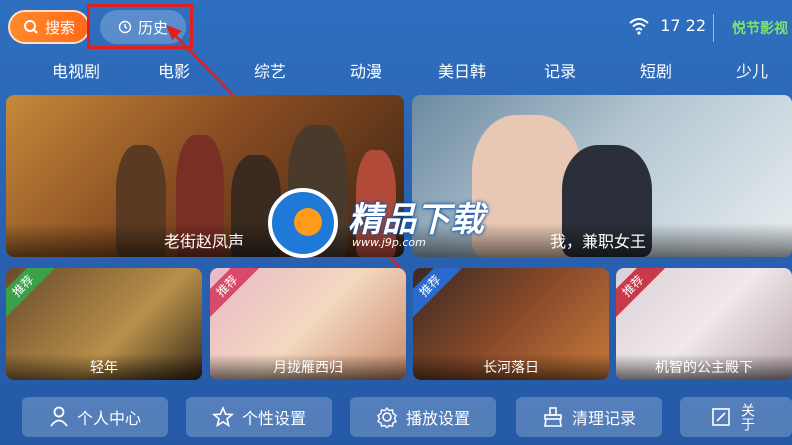 The image size is (792, 445). I want to click on star-icon, so click(222, 417).